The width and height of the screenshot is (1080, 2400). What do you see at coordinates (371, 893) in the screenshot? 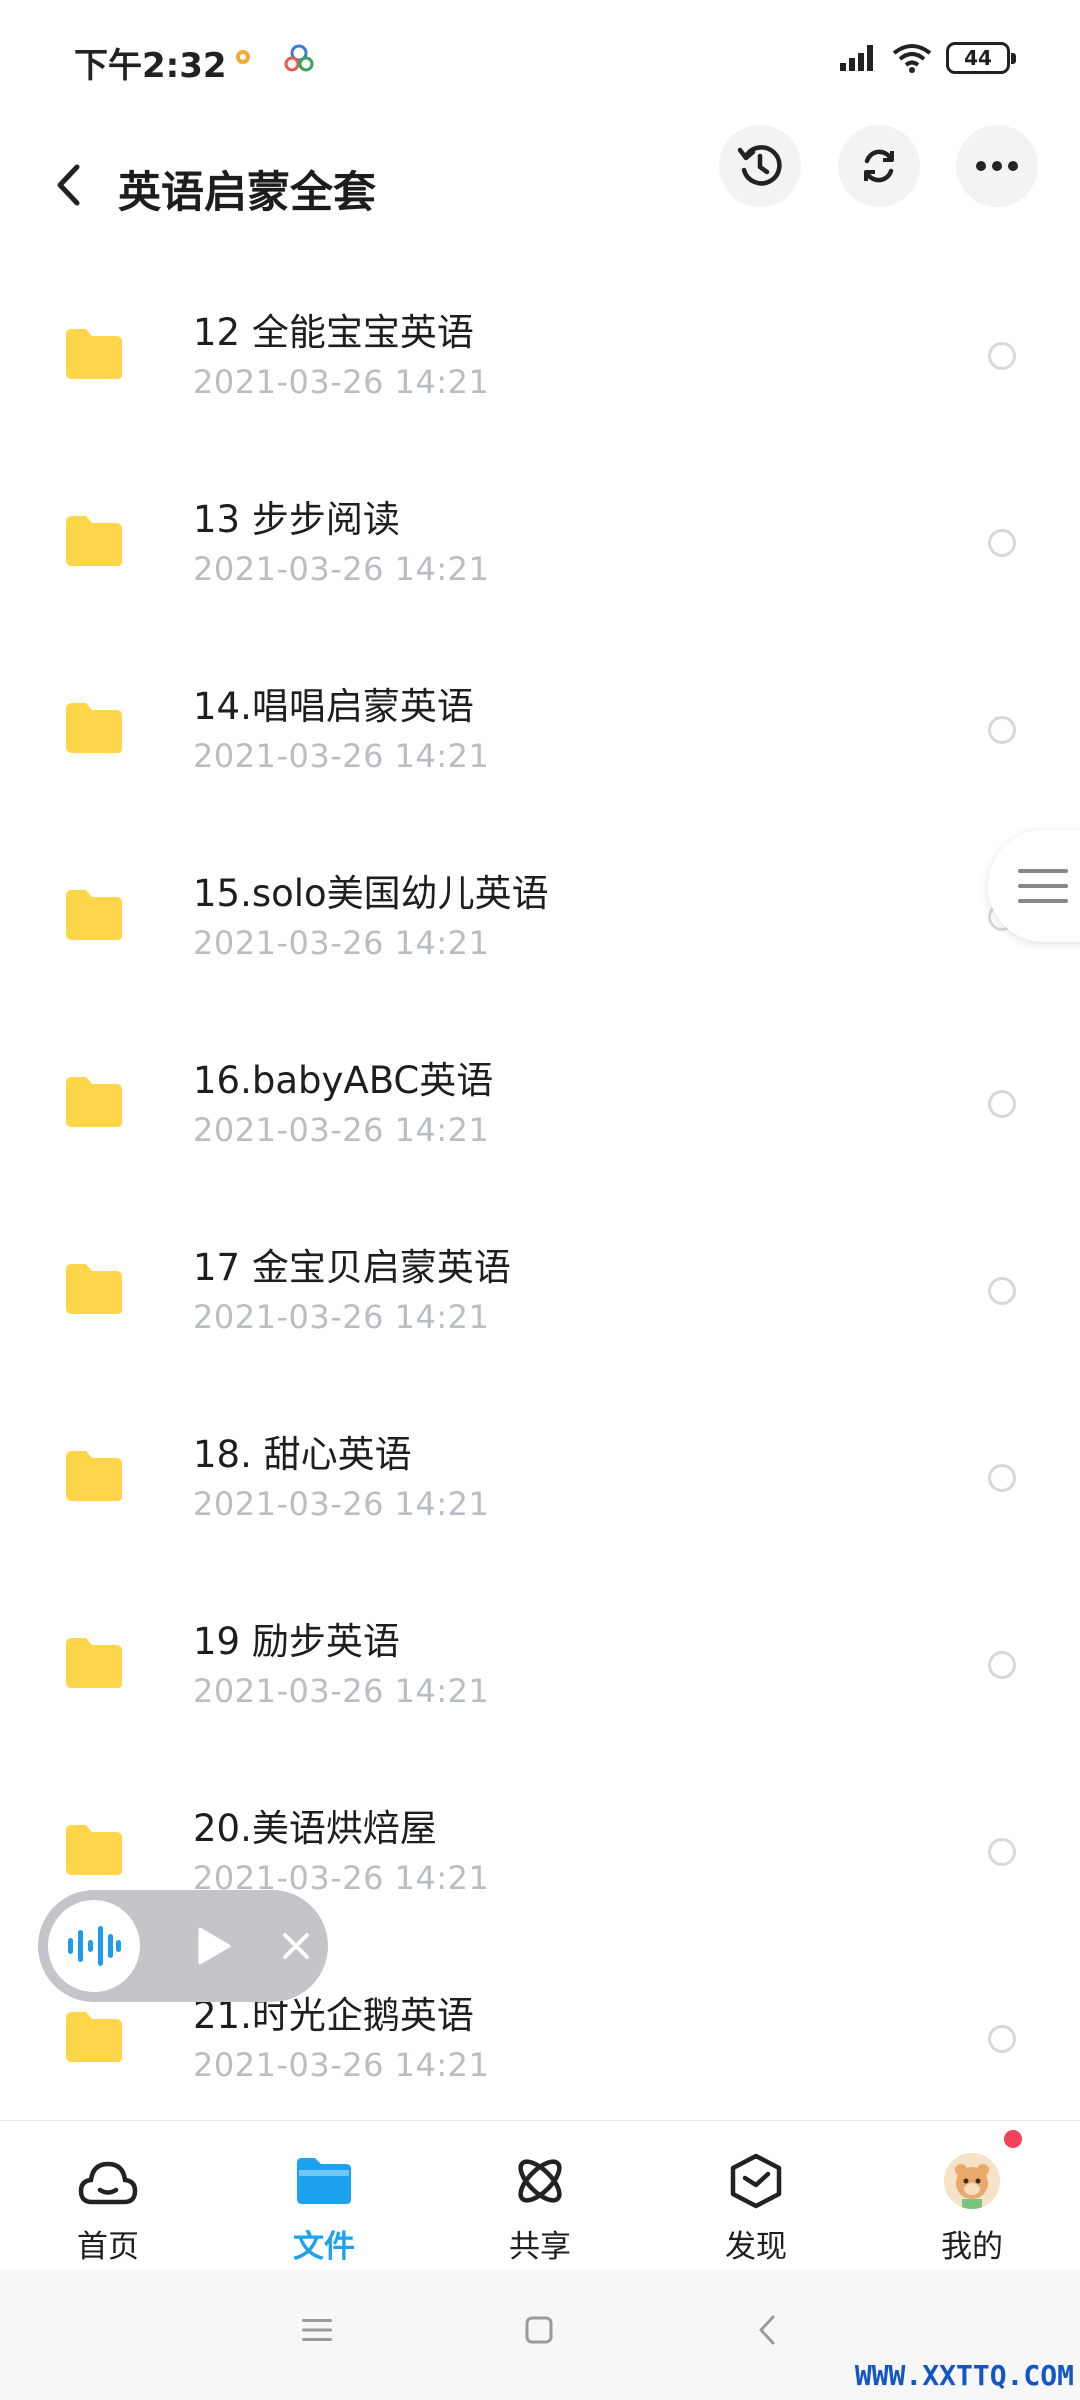
I see `file-name: 15.solo美国幼儿英语` at bounding box center [371, 893].